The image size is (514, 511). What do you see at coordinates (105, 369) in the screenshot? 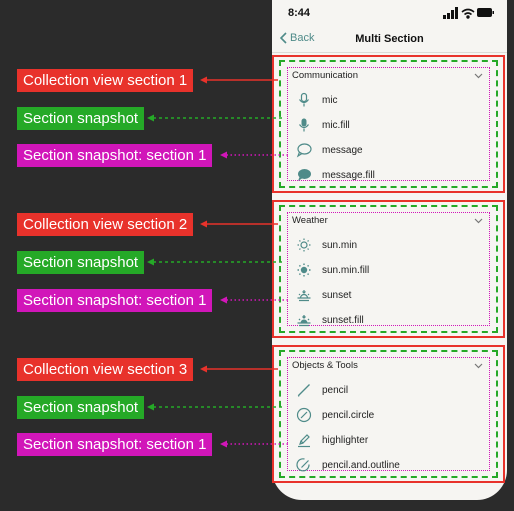
I see `label-collection-section-3: Collection view section 3` at bounding box center [105, 369].